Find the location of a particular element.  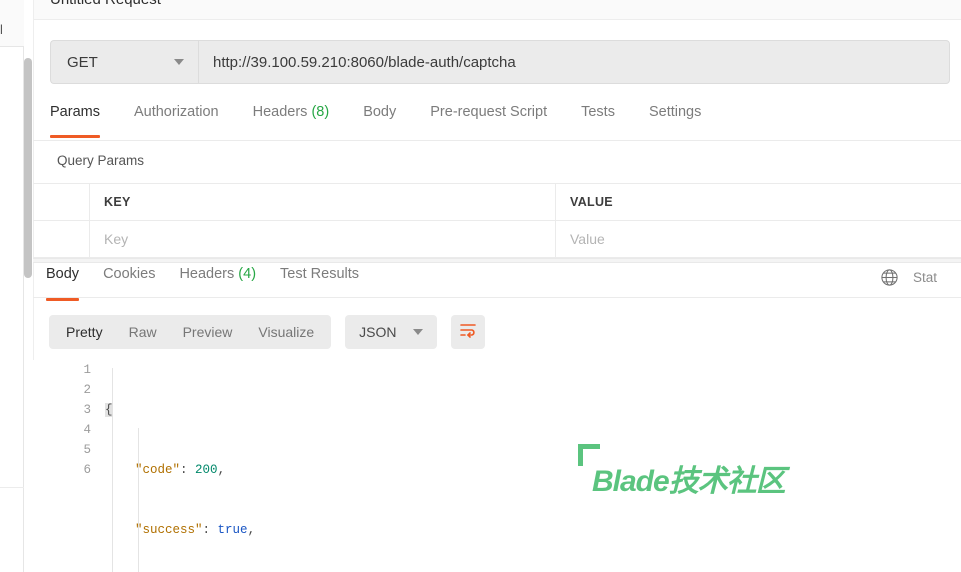

format-raw-button: Raw is located at coordinates (143, 332).